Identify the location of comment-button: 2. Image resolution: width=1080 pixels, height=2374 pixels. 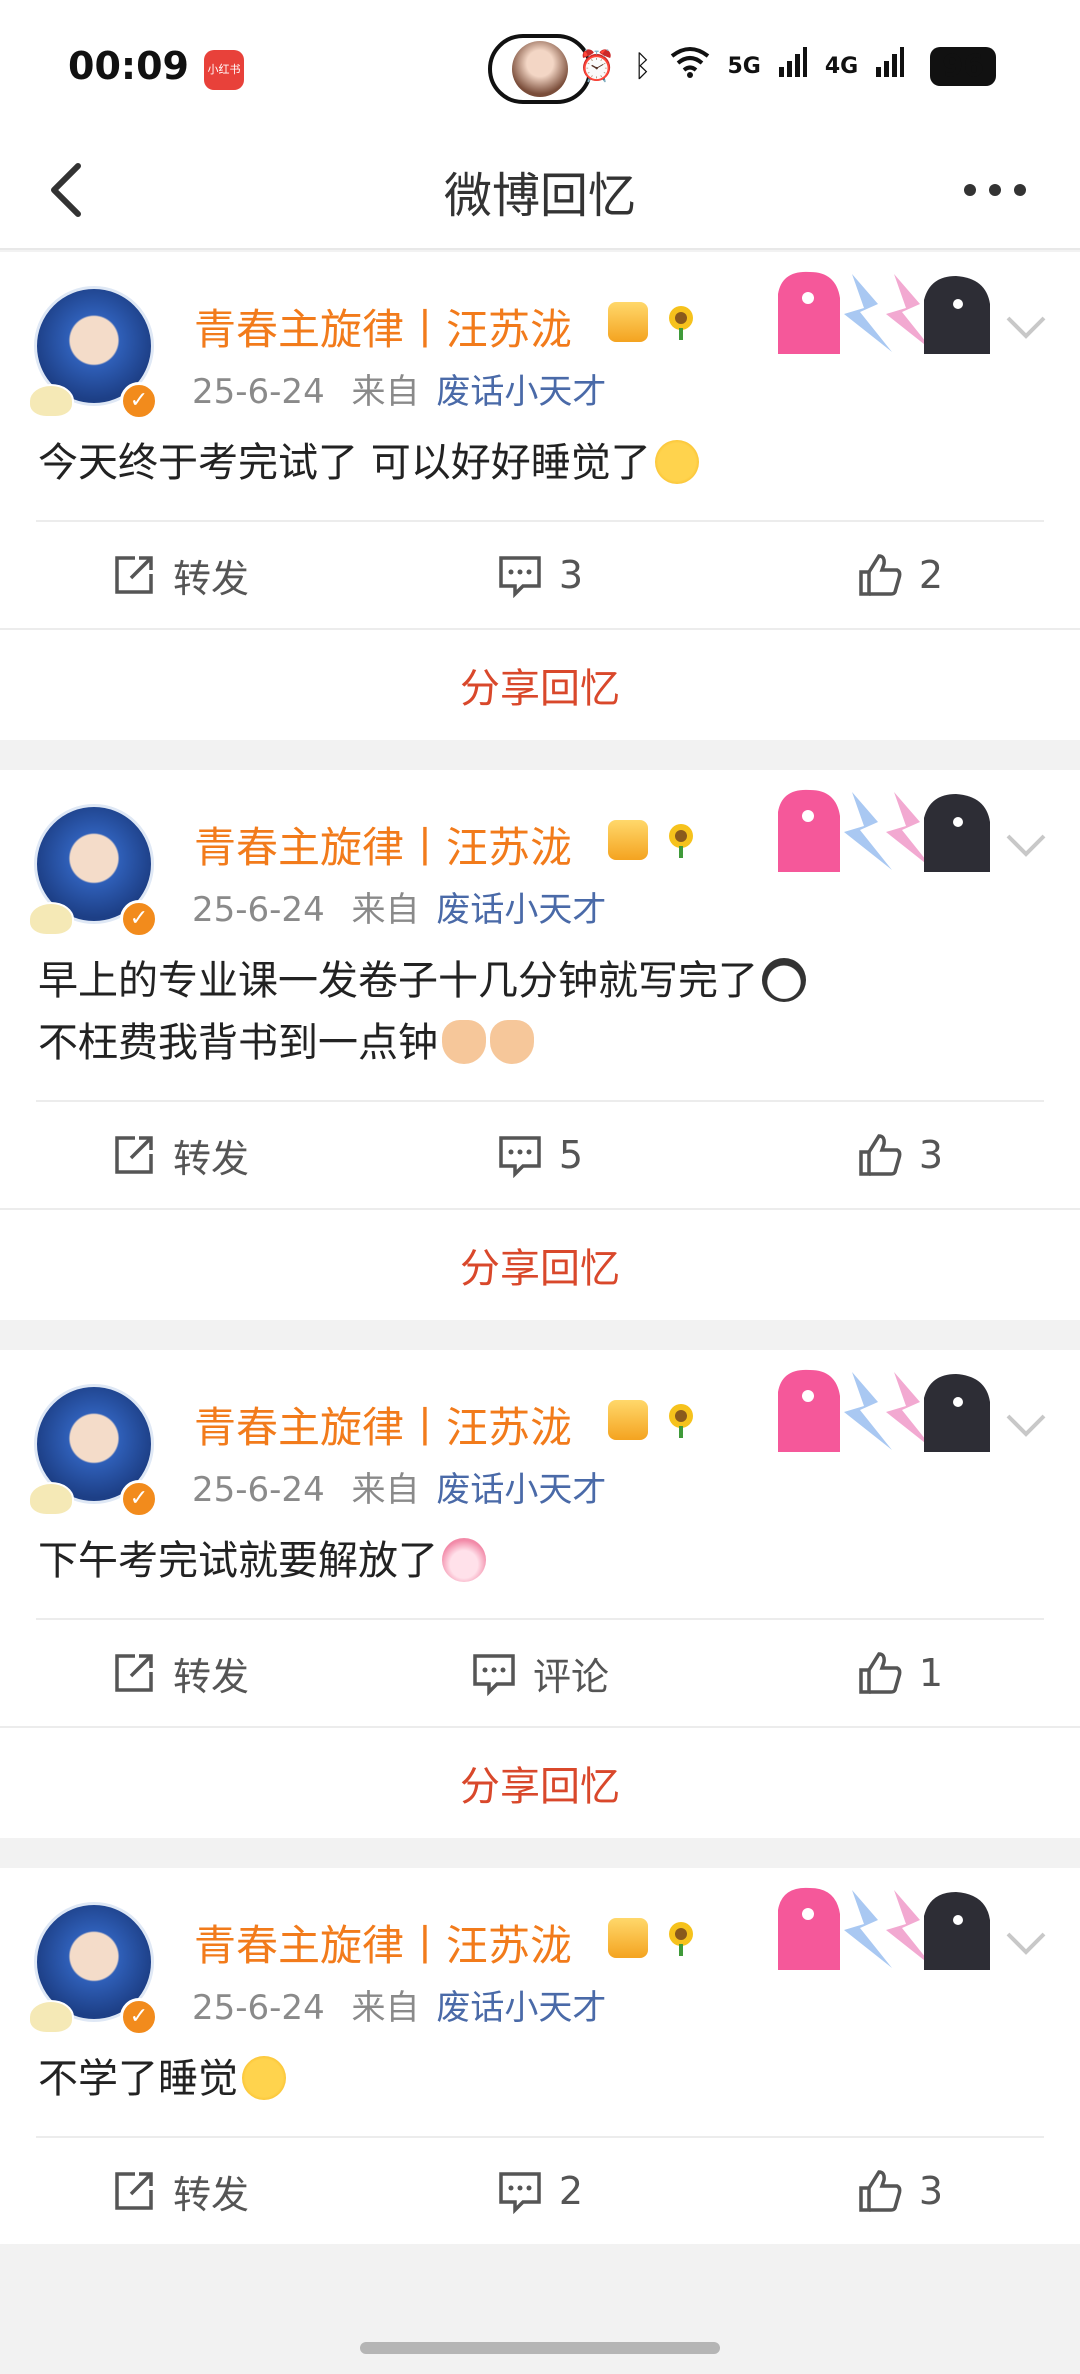
(540, 2191).